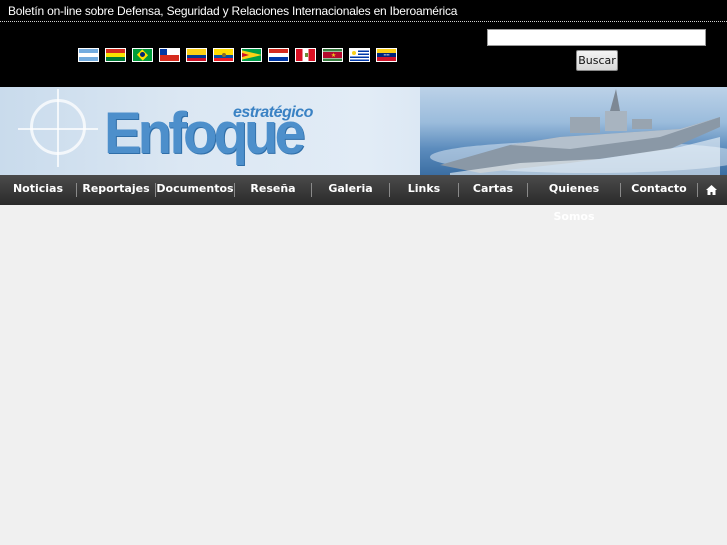 Image resolution: width=727 pixels, height=545 pixels. What do you see at coordinates (359, 55) in the screenshot?
I see `uruguay-flag-icon` at bounding box center [359, 55].